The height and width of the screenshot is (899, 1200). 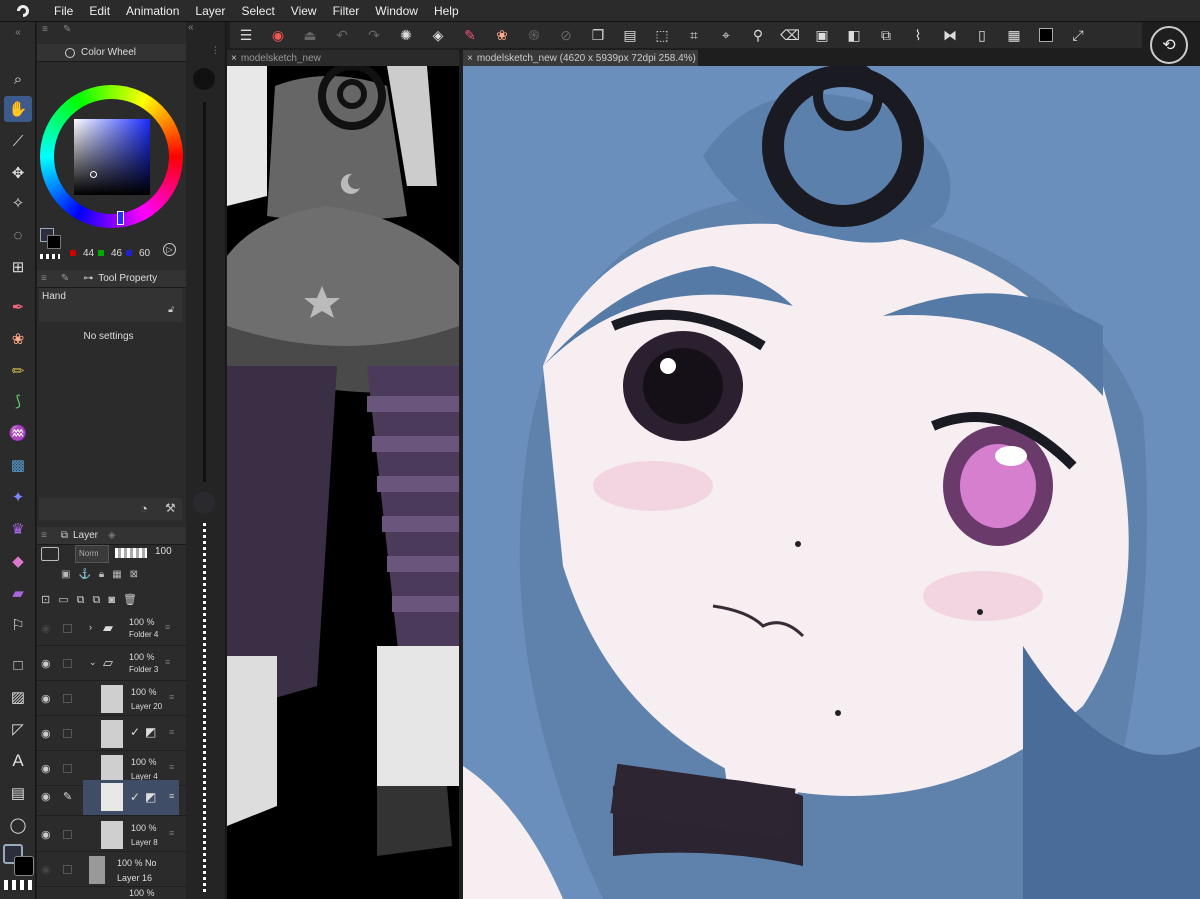 What do you see at coordinates (18, 625) in the screenshot?
I see `decoration-tool-icon: ⚐` at bounding box center [18, 625].